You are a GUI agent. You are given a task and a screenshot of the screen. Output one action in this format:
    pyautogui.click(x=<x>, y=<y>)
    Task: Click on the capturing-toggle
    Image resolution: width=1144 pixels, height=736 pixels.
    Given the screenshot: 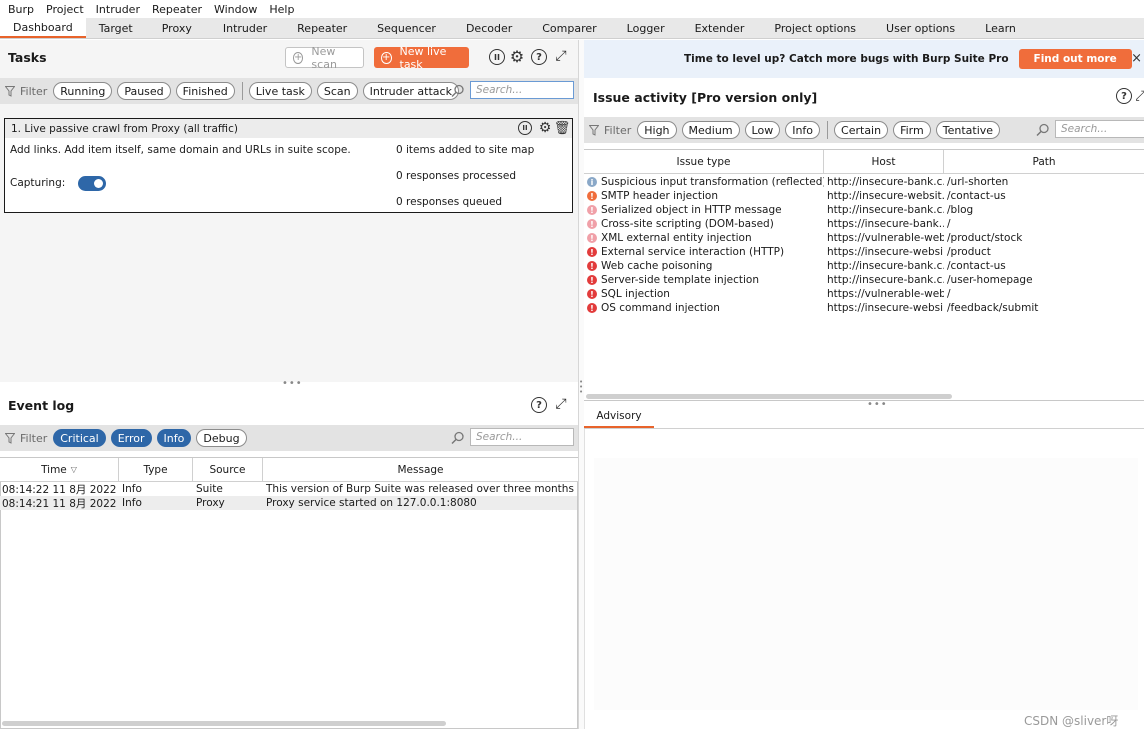 What is the action you would take?
    pyautogui.click(x=92, y=183)
    